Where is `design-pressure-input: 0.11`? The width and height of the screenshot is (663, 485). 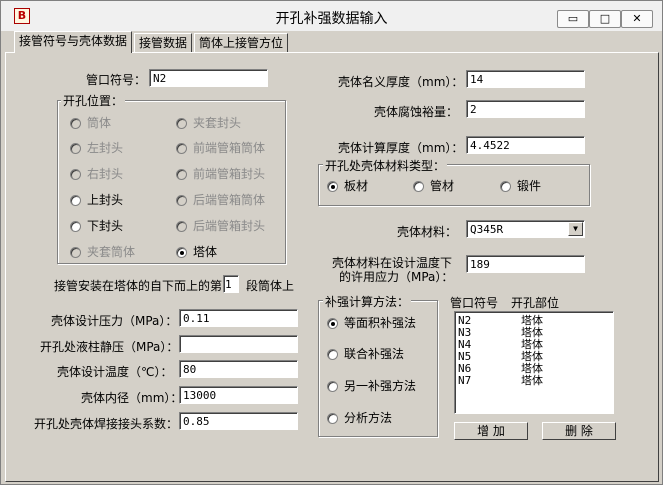
design-pressure-input: 0.11 is located at coordinates (238, 318).